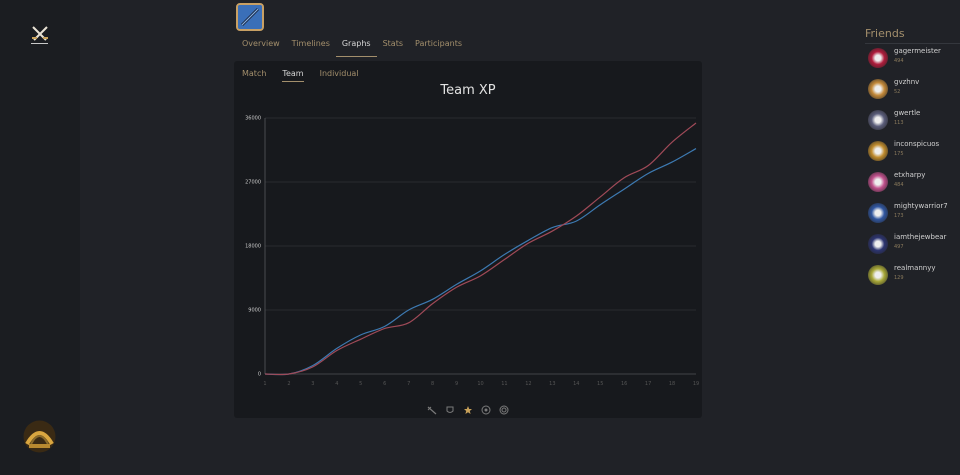  I want to click on friend-name: gagermeister, so click(917, 51).